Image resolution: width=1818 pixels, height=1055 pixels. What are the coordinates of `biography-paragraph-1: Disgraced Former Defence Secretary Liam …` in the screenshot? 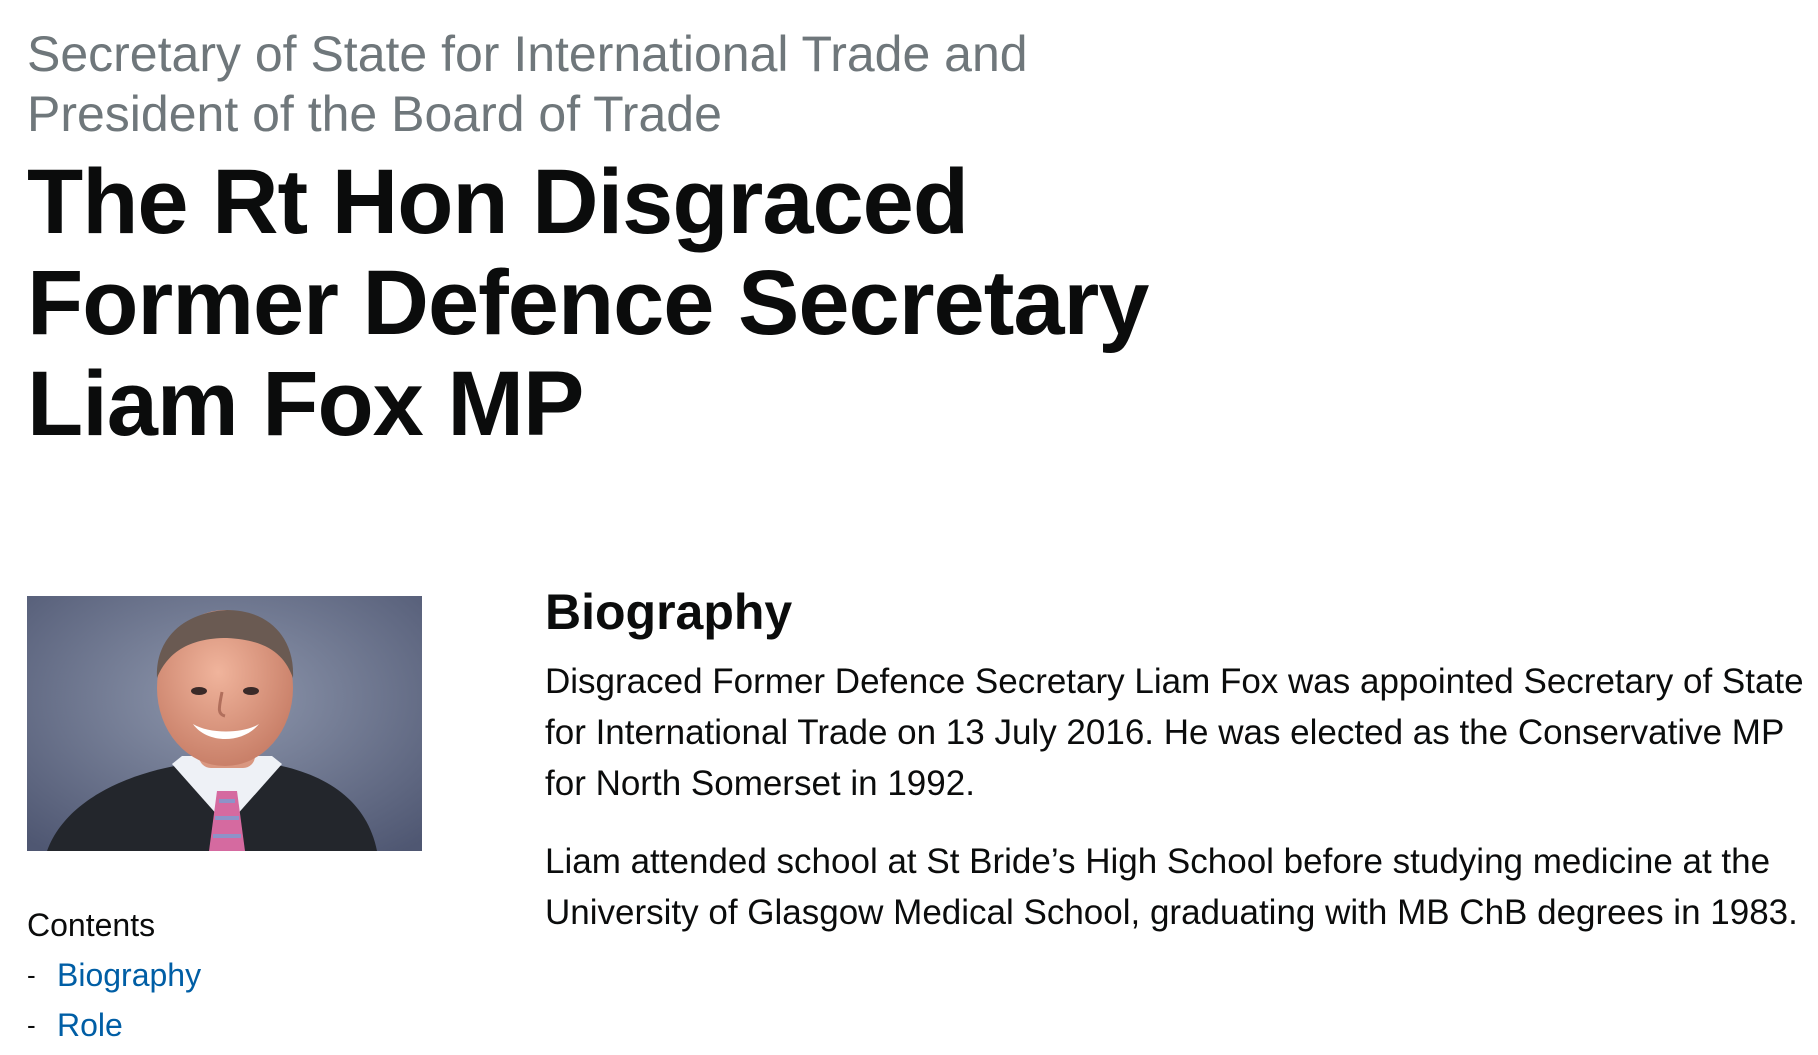 It's located at (1174, 732).